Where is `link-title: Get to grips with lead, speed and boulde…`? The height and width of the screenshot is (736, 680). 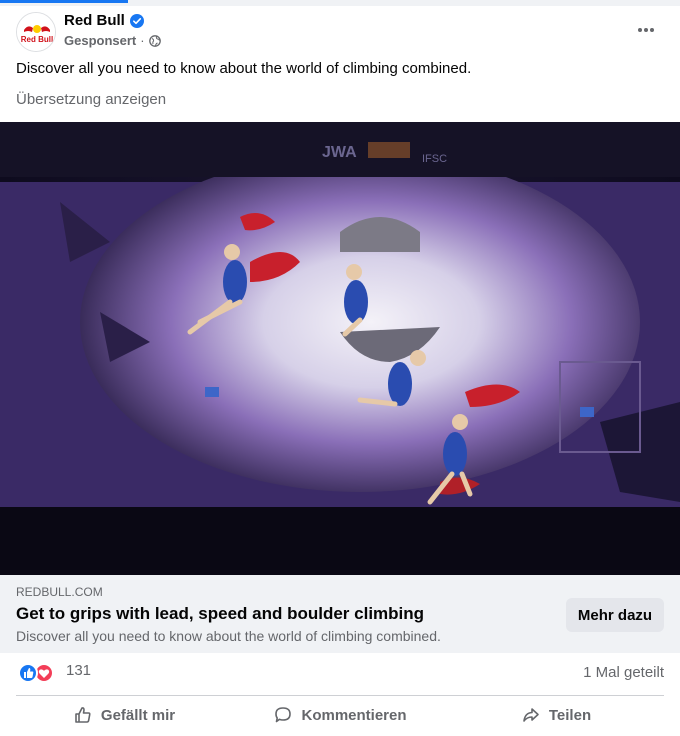 link-title: Get to grips with lead, speed and boulde… is located at coordinates (220, 614).